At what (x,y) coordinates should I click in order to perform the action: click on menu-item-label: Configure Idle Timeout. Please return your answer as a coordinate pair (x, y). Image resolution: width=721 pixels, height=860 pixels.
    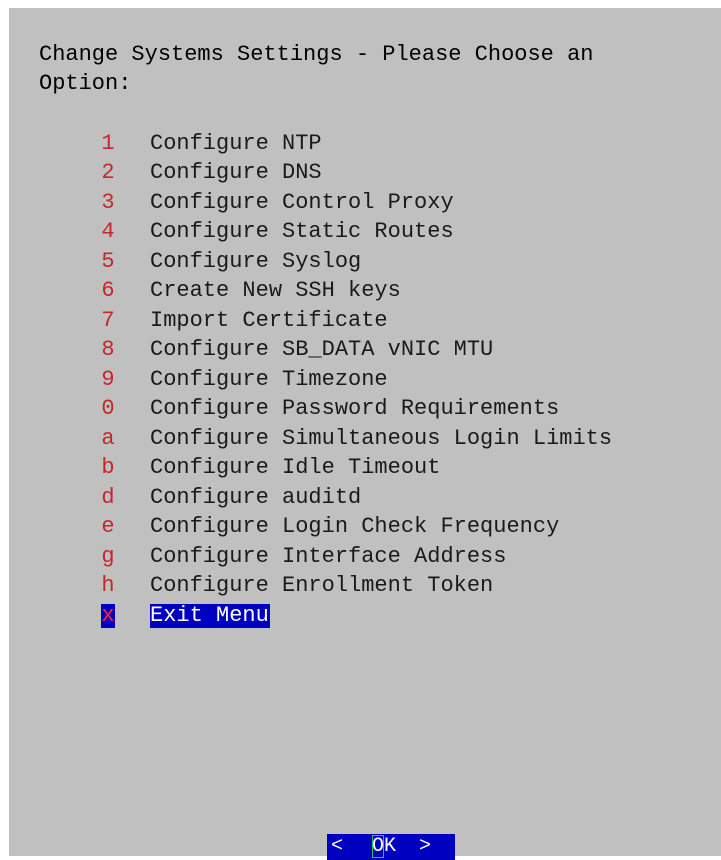
    Looking at the image, I should click on (295, 468).